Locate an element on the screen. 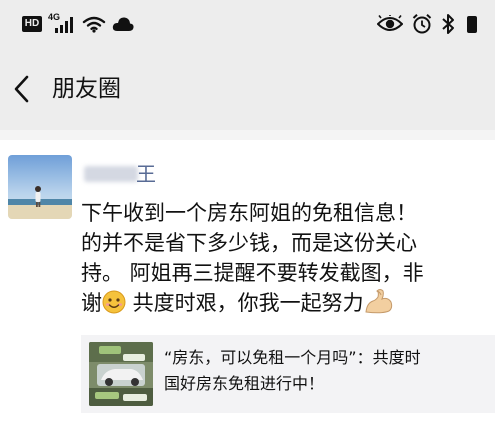  page-title: 朋友圈 is located at coordinates (86, 89).